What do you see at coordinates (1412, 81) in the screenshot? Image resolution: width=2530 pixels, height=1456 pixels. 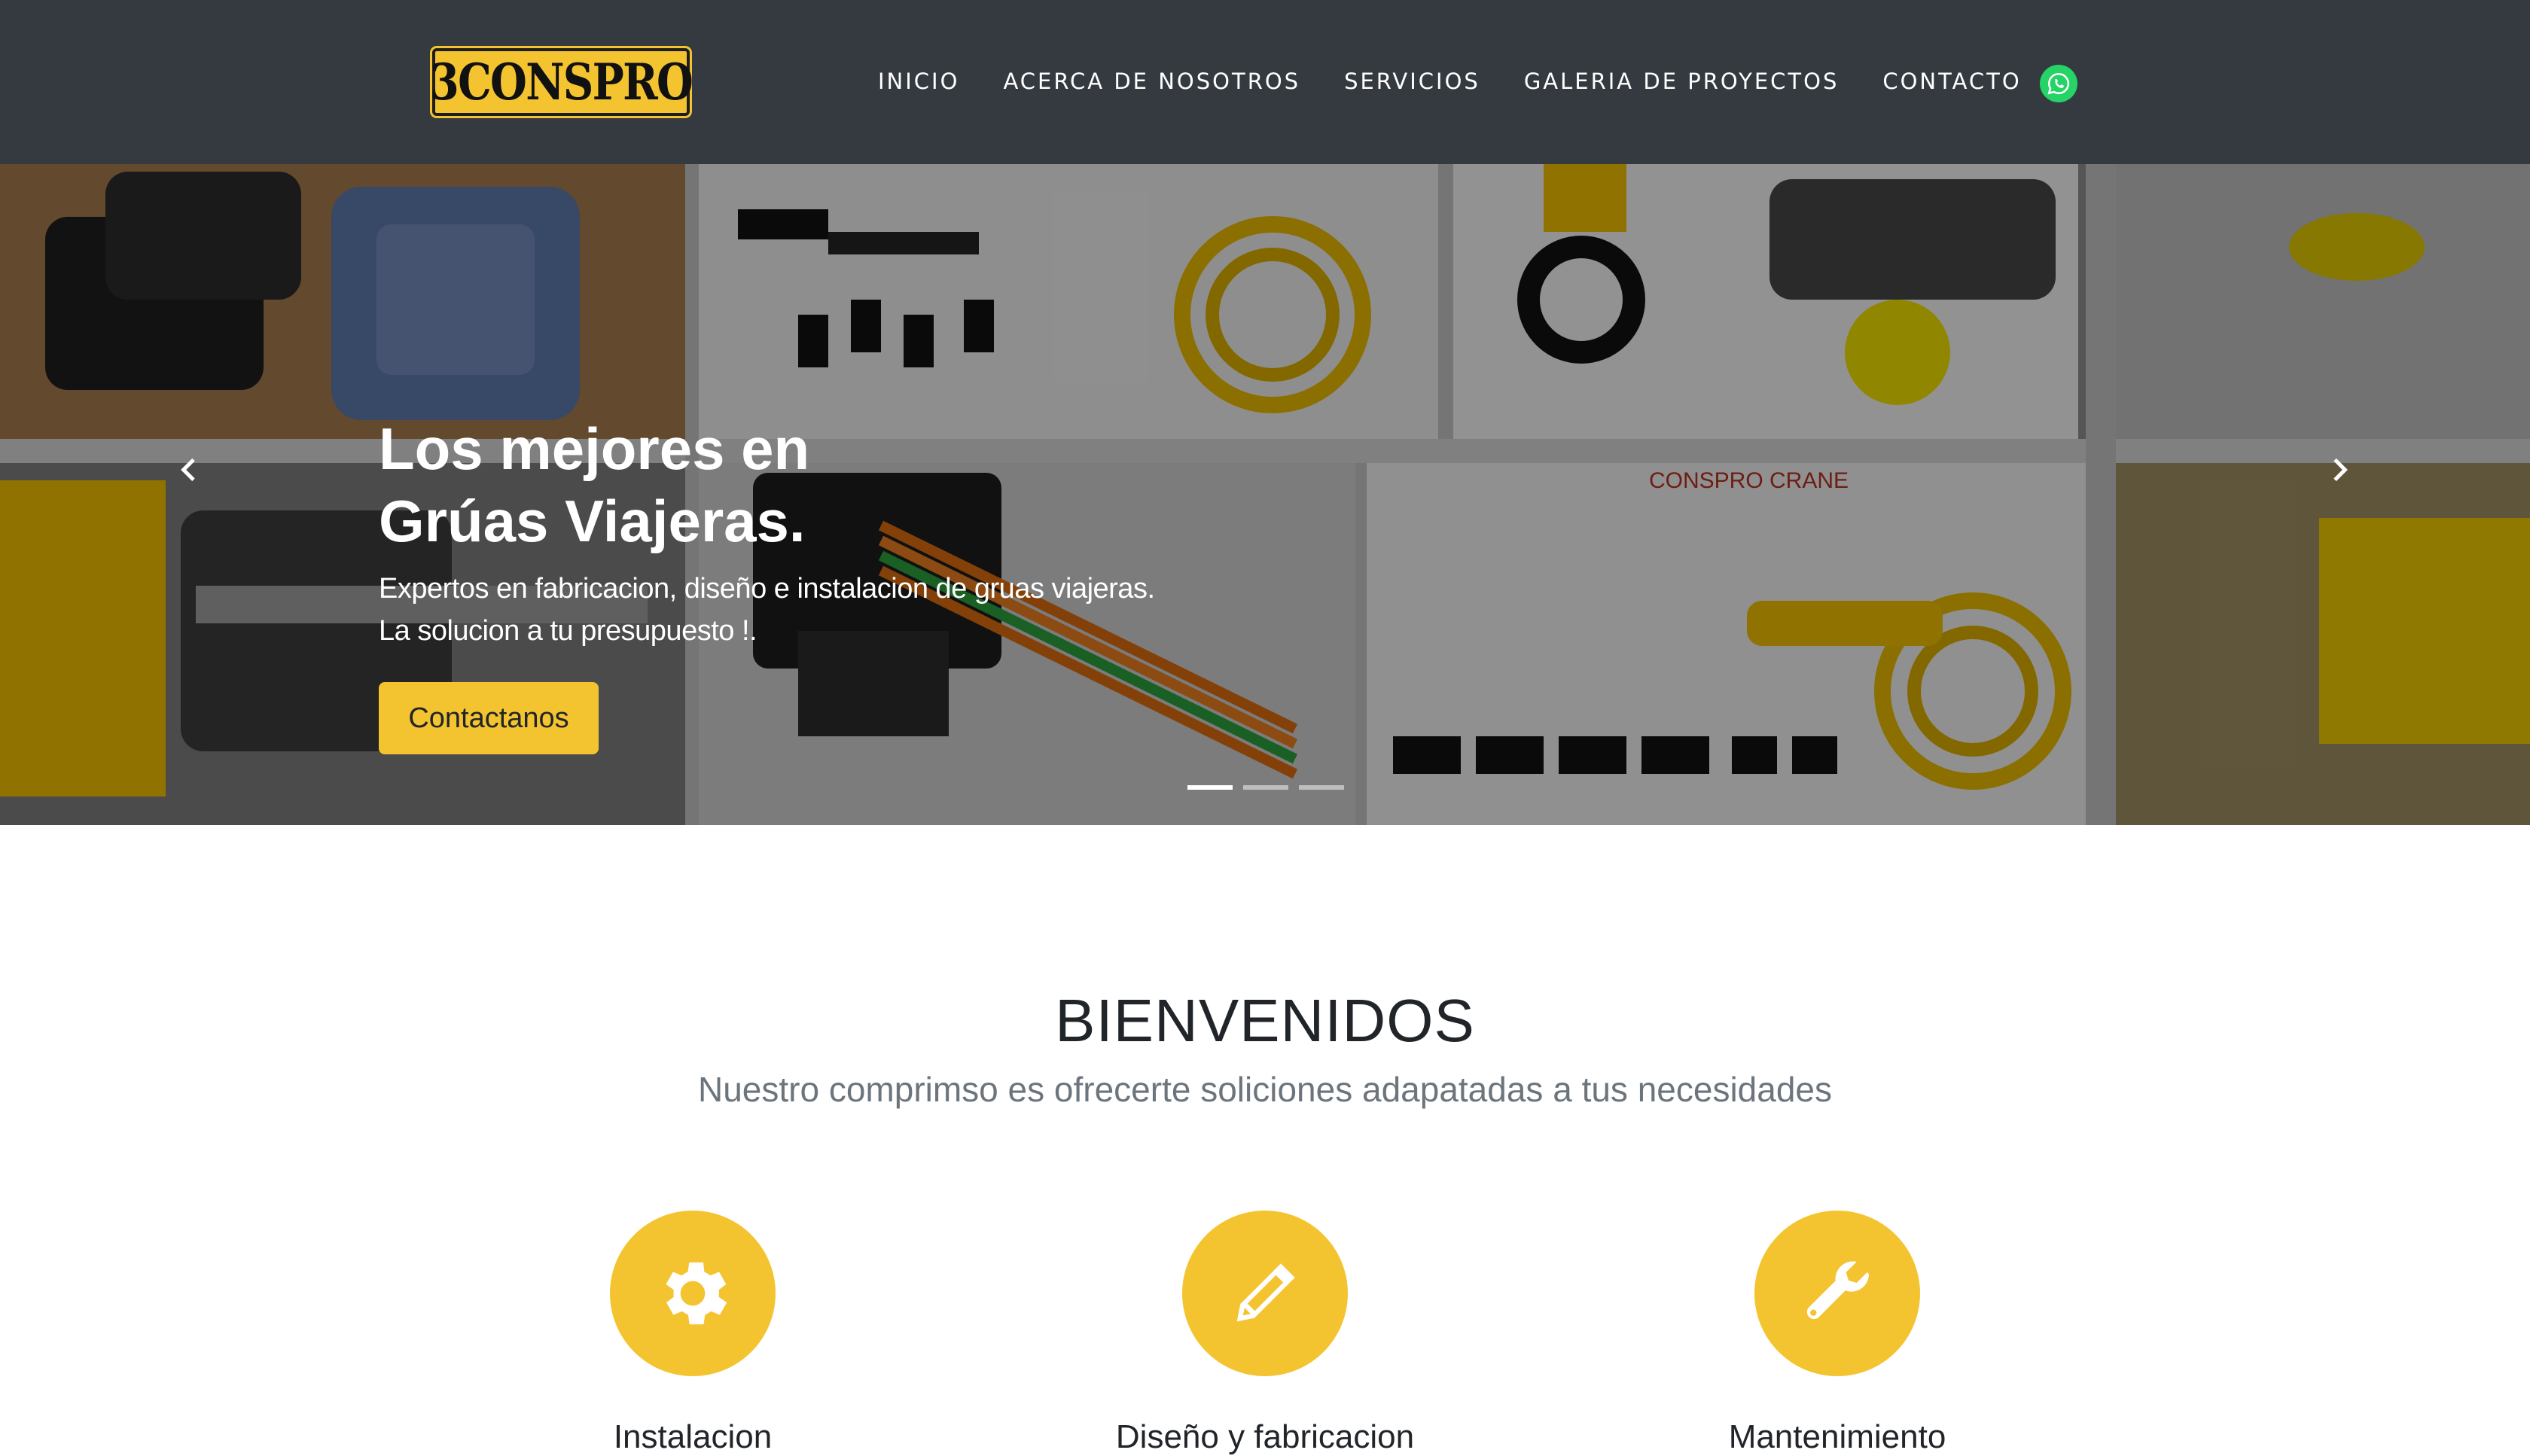 I see `nav-item-servicios: SERVICIOS` at bounding box center [1412, 81].